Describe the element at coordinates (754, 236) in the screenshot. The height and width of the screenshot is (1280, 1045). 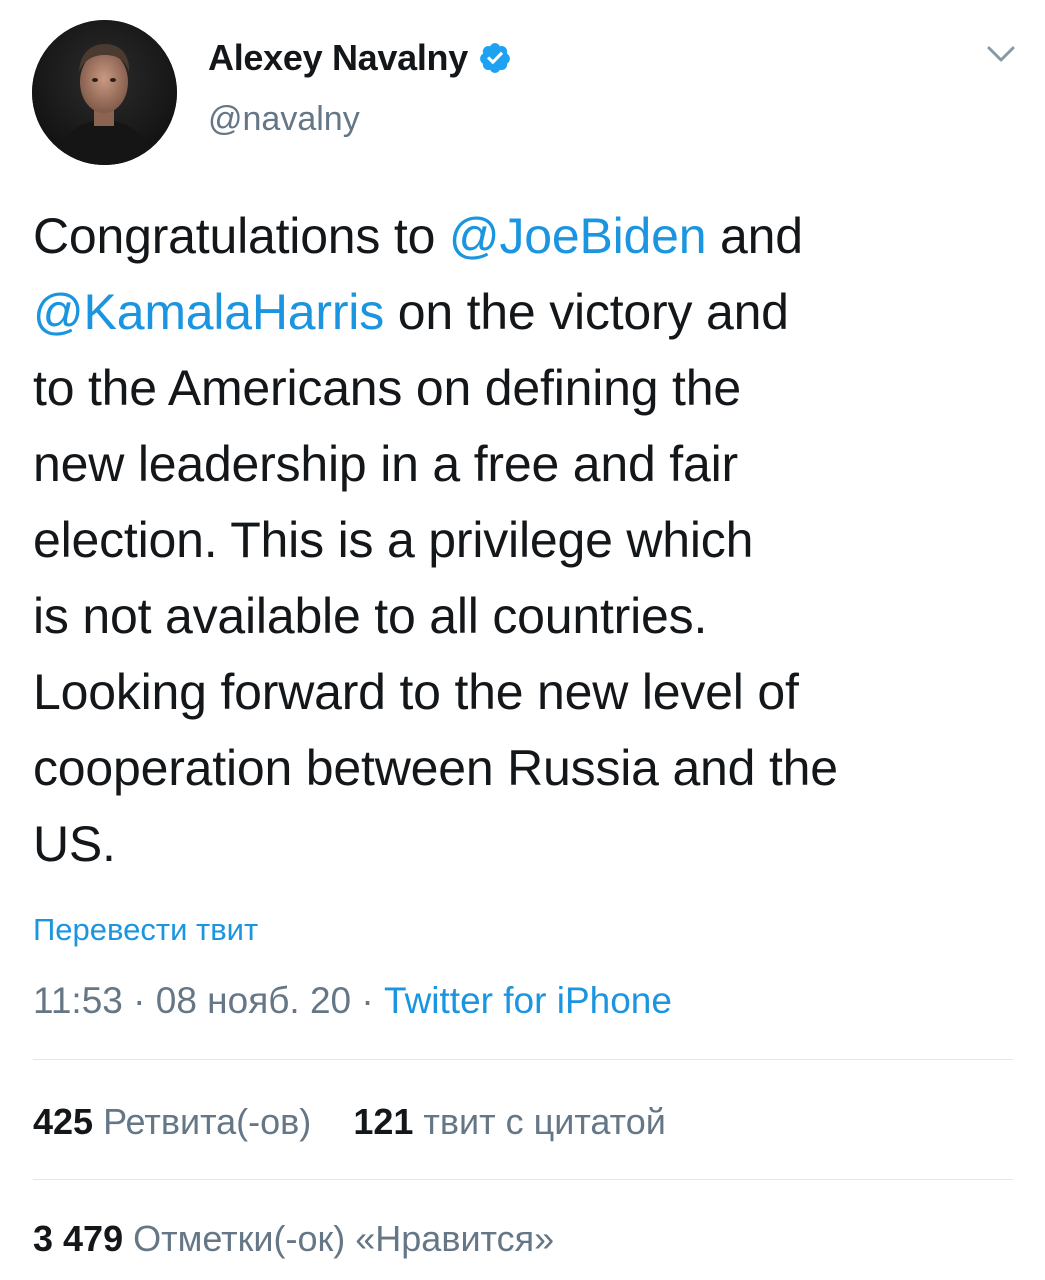
I see `tweet-text-segment: and` at that location.